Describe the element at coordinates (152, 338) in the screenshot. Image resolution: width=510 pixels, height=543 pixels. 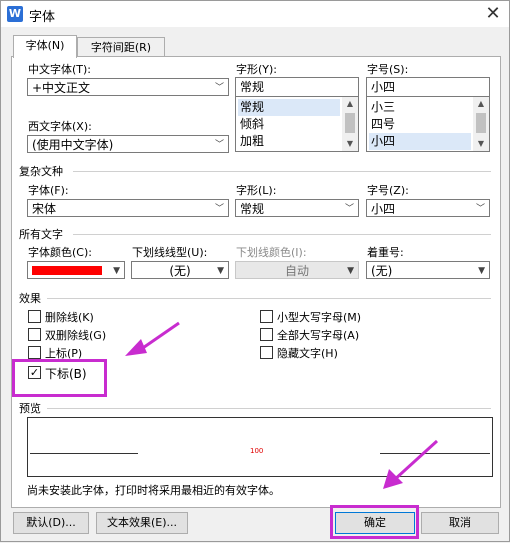
I see `arrow-to-subscript` at that location.